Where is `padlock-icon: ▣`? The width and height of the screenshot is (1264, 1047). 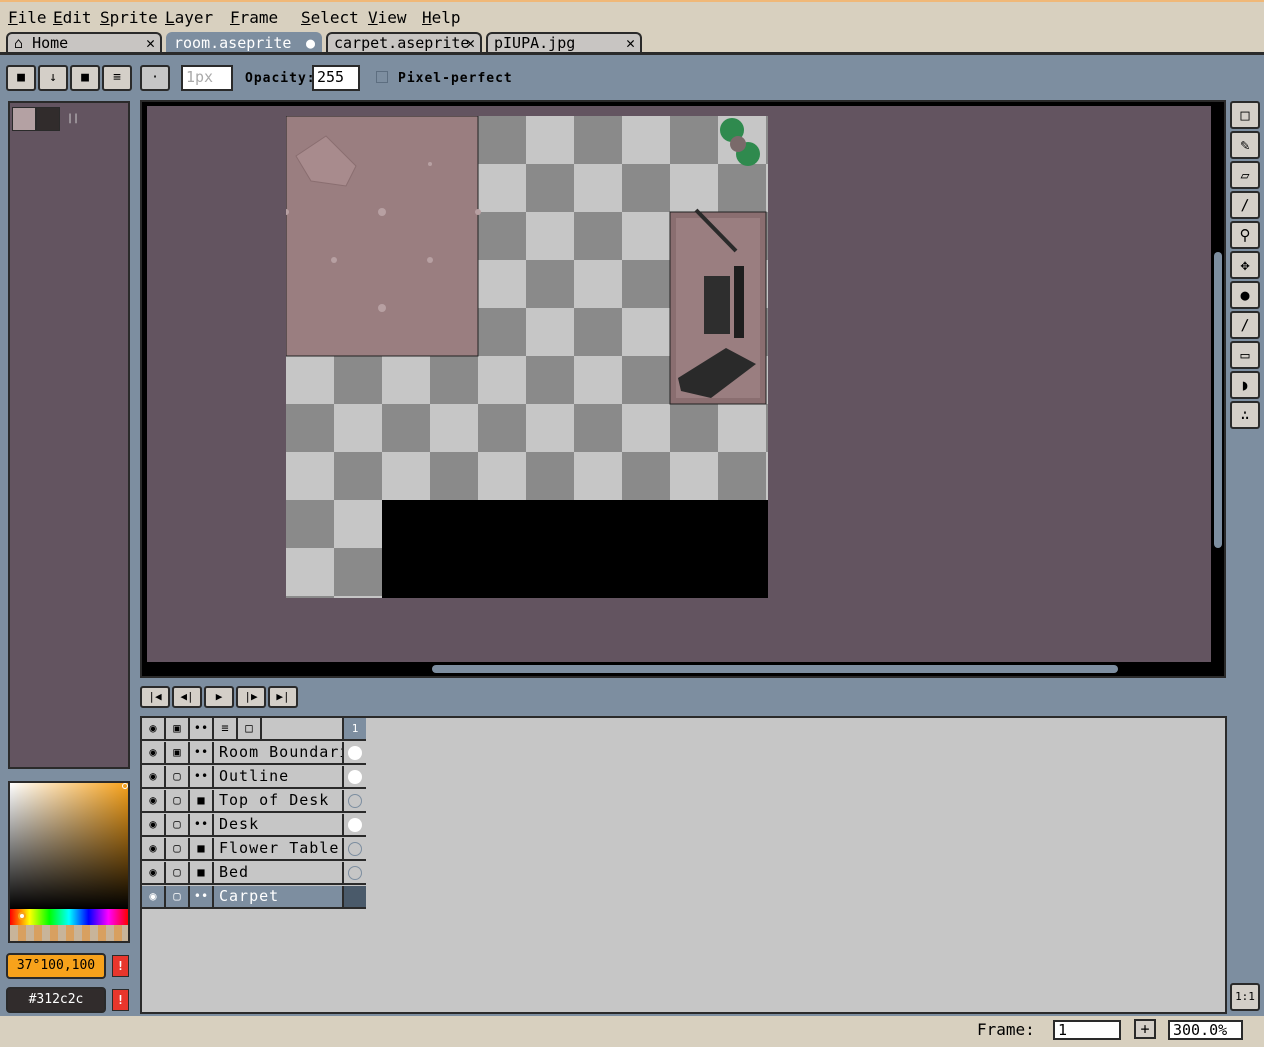
padlock-icon: ▣ is located at coordinates (178, 729).